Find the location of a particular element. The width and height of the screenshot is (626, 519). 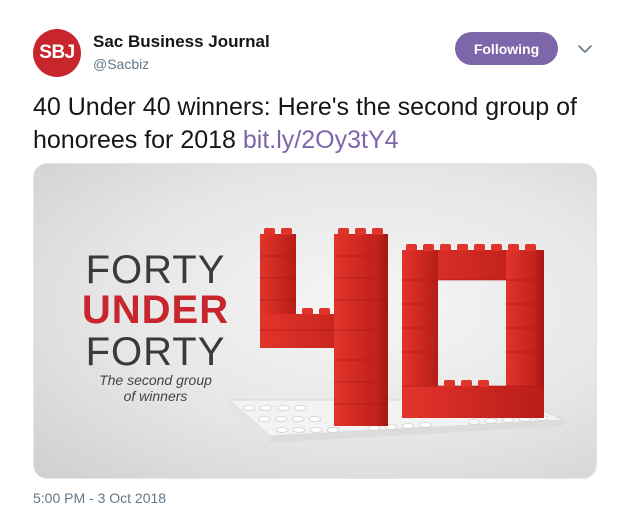

following-button: Following is located at coordinates (506, 48).